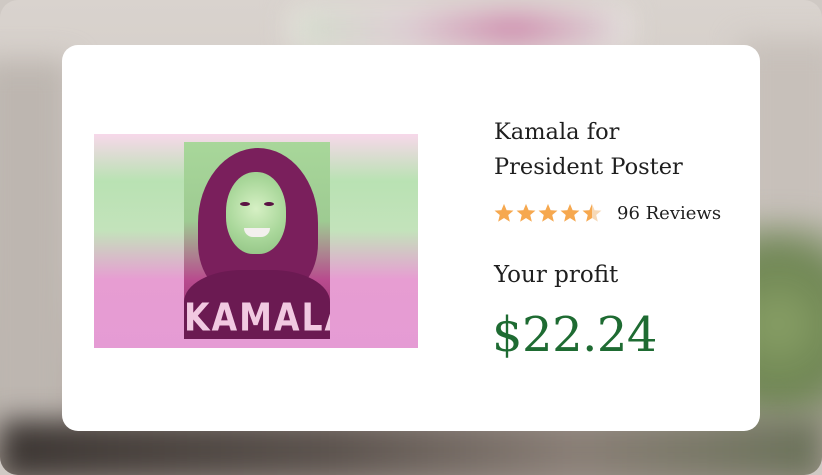 This screenshot has width=822, height=475. Describe the element at coordinates (257, 317) in the screenshot. I see `poster-name-text: KAMALA` at that location.